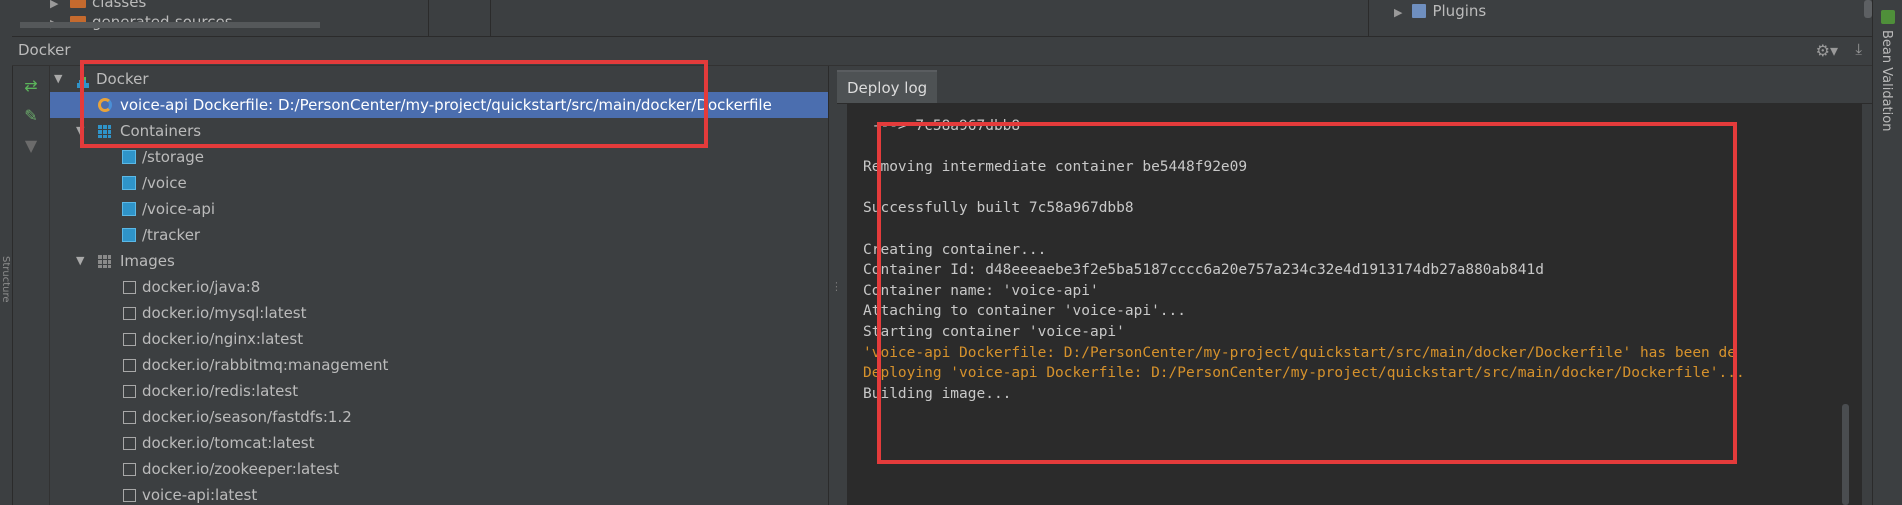  What do you see at coordinates (265, 365) in the screenshot?
I see `tree-node-label: docker.io/rabbitmq:management` at bounding box center [265, 365].